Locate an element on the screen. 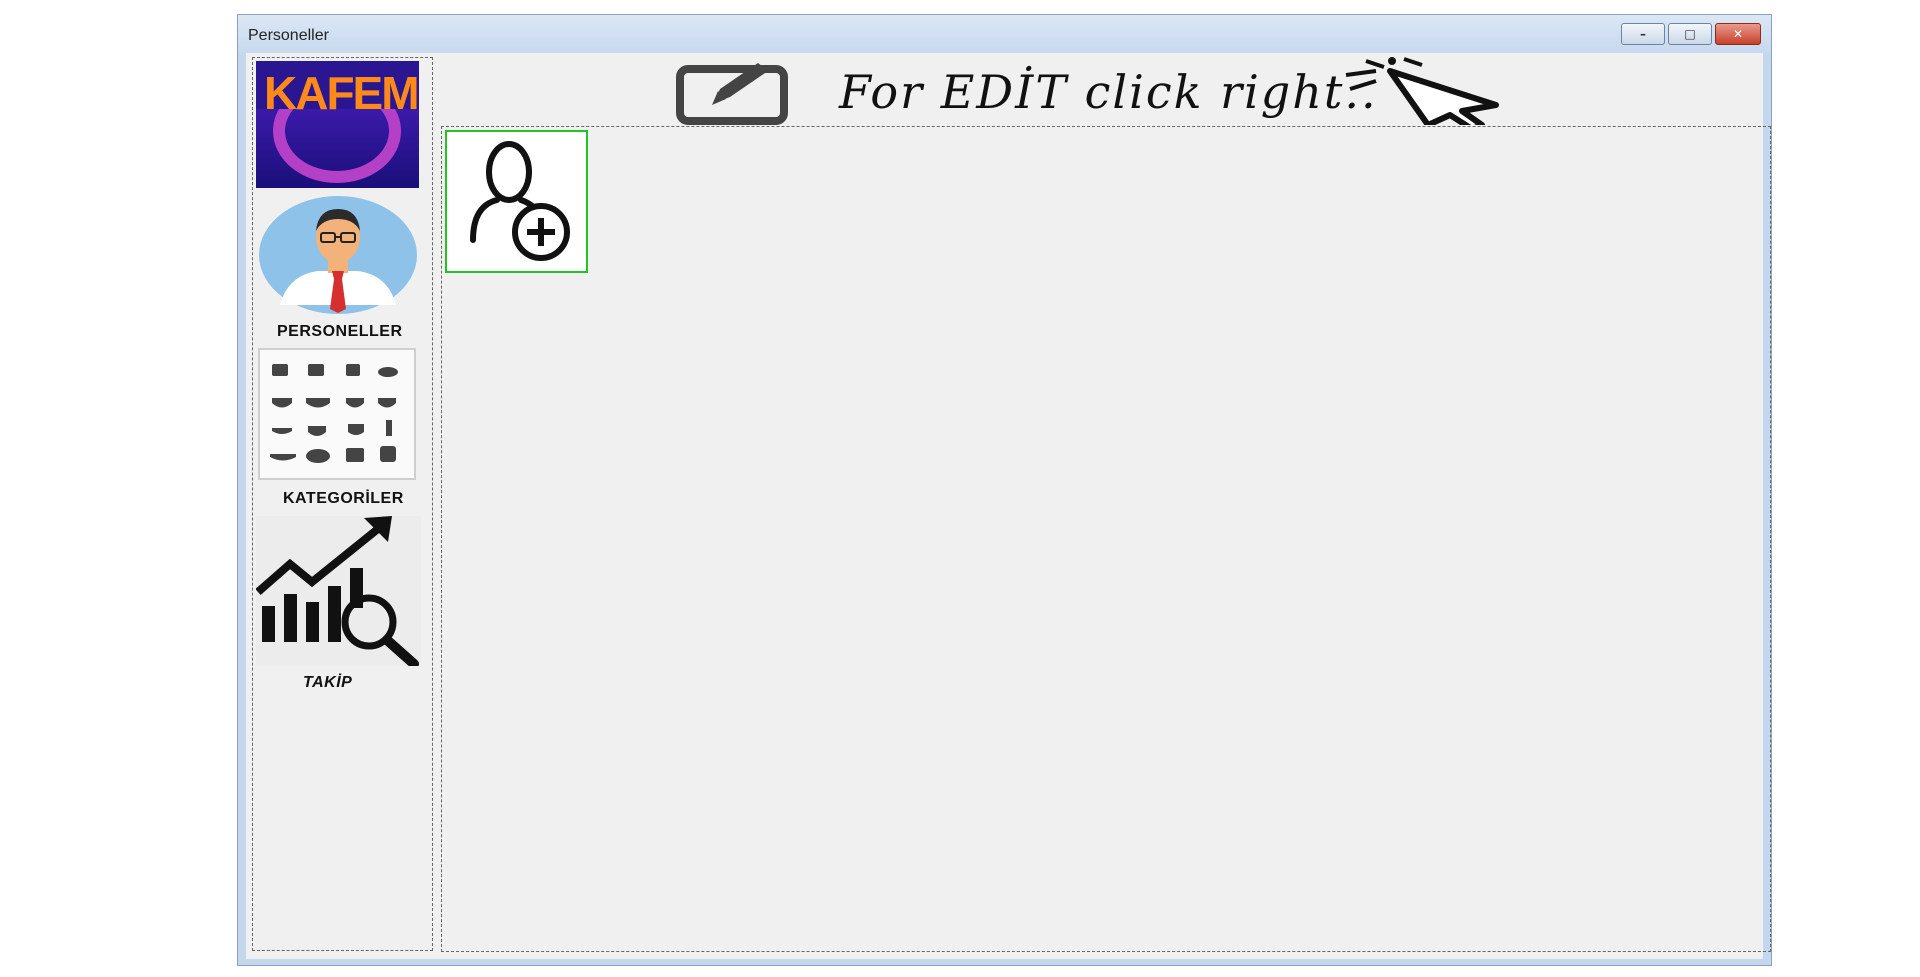  chart-magnifier-icon is located at coordinates (338, 591).